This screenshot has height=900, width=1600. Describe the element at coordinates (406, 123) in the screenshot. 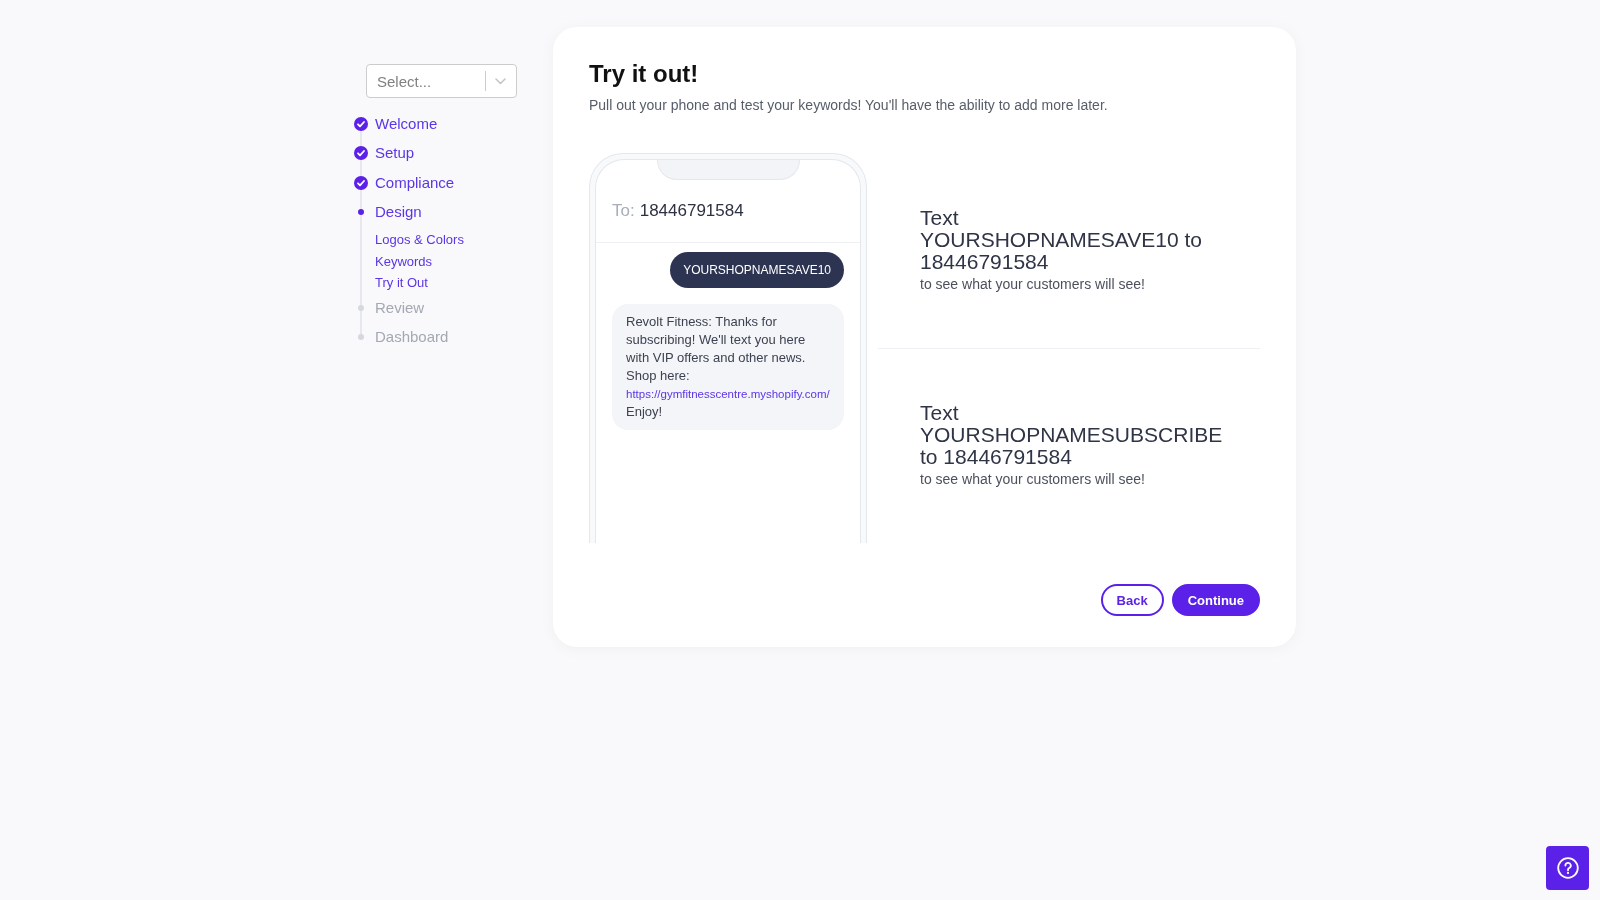

I see `step-link: Welcome` at that location.